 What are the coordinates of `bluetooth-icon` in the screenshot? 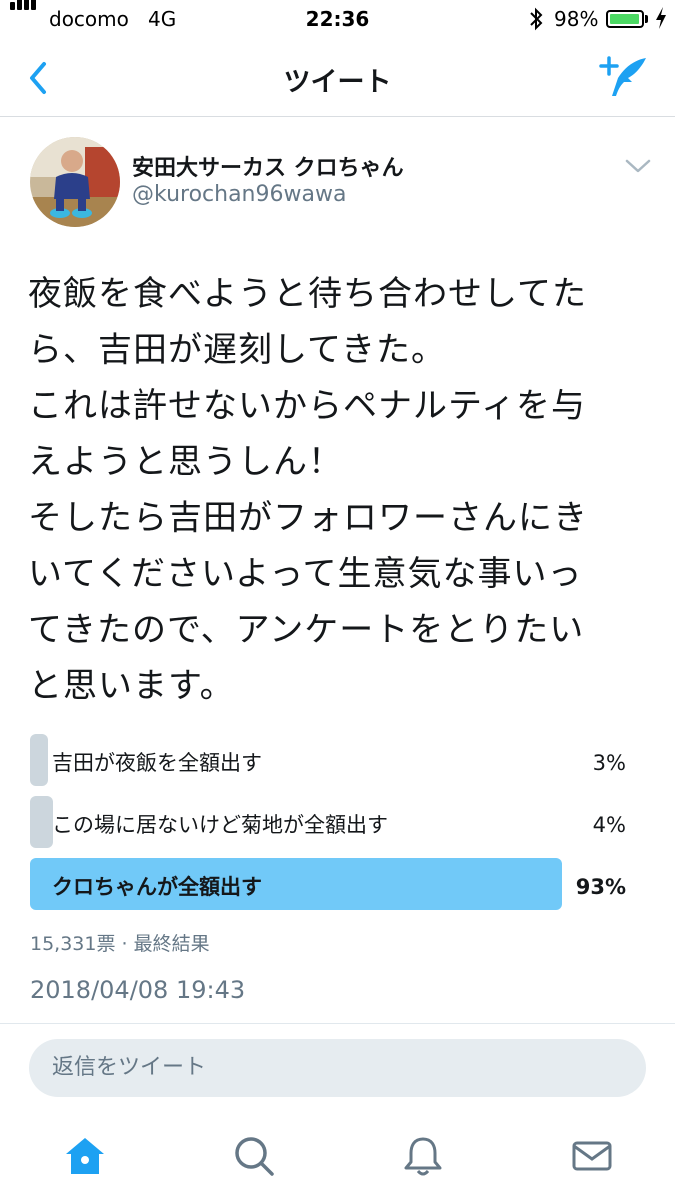 It's located at (536, 19).